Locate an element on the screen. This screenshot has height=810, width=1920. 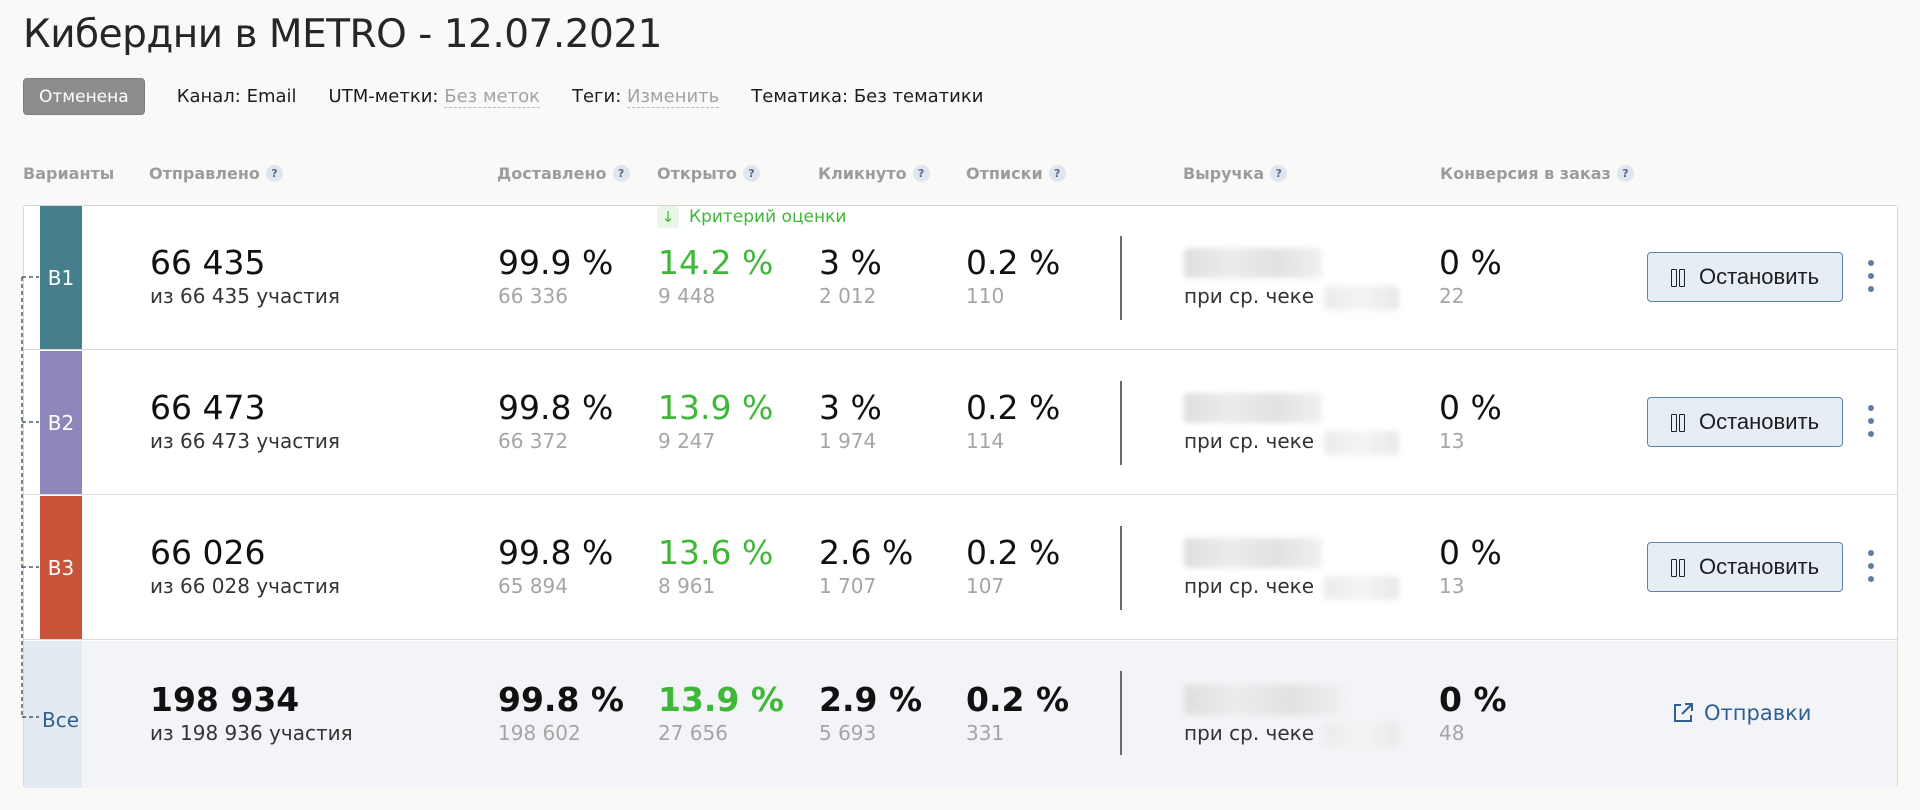
sent-cell: 66 435 из 66 435 участия is located at coordinates (245, 277).